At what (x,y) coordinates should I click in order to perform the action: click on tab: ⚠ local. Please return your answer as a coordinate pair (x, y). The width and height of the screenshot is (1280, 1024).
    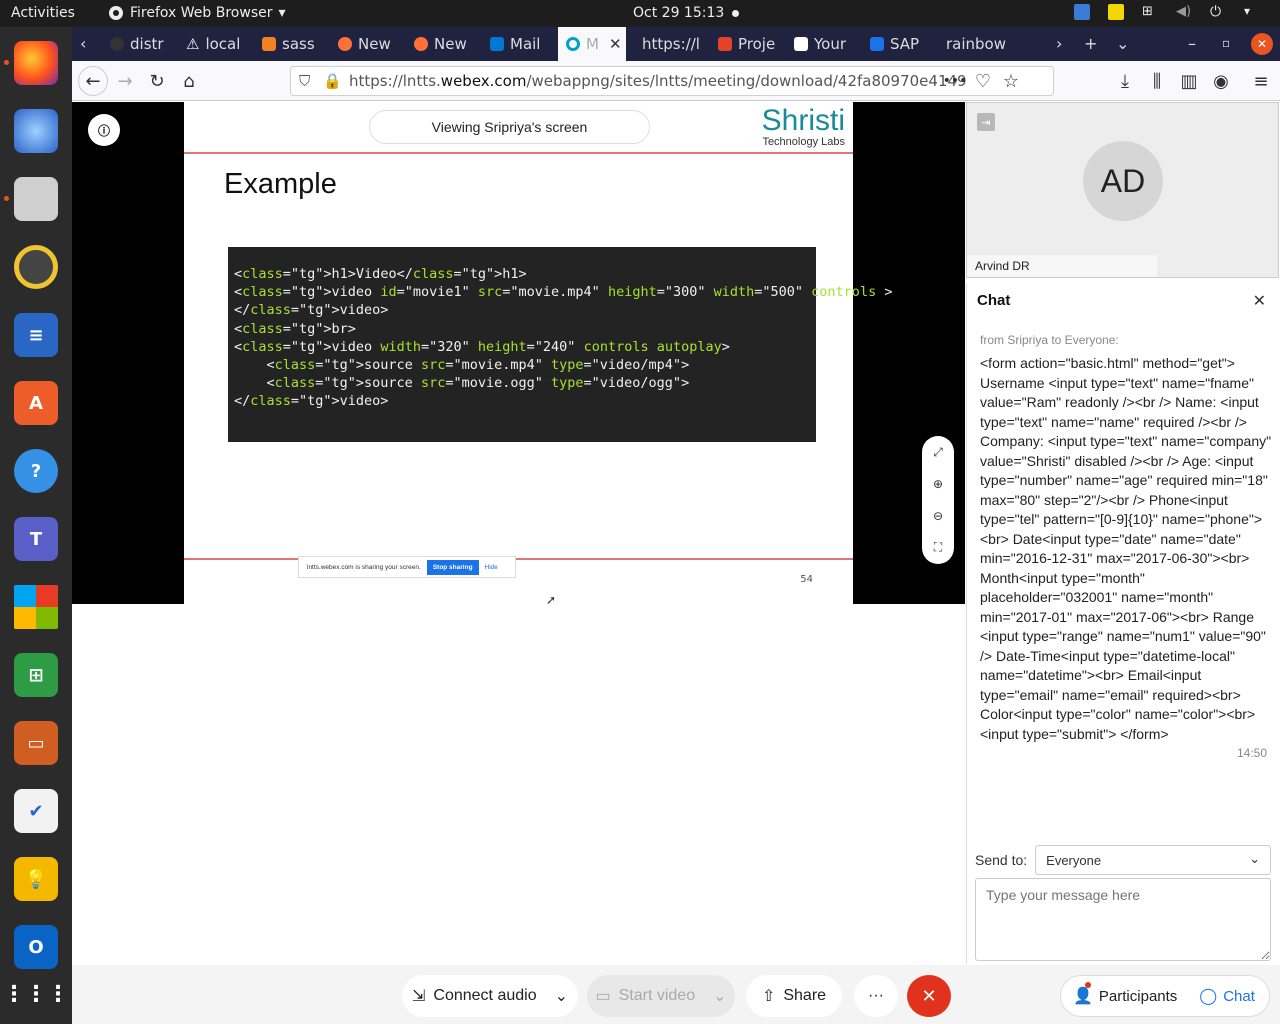
    Looking at the image, I should click on (215, 44).